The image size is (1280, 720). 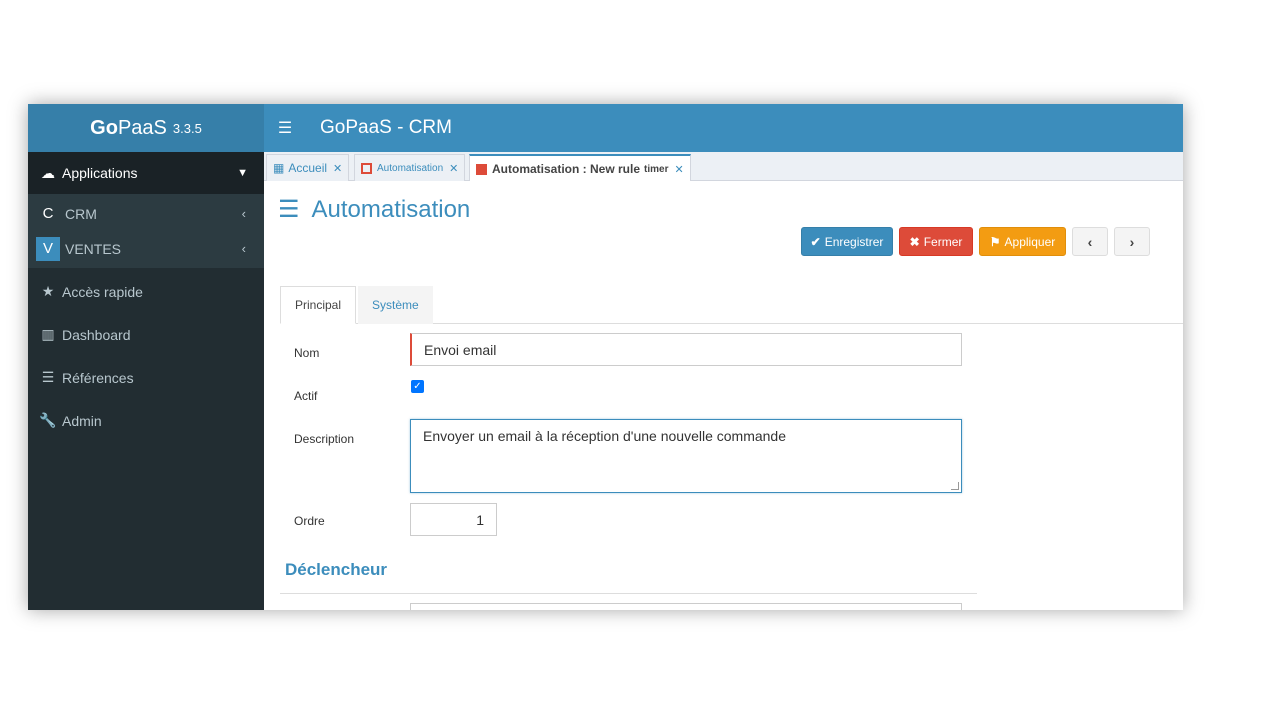 I want to click on sidebar-item-label: CRM, so click(x=81, y=213).